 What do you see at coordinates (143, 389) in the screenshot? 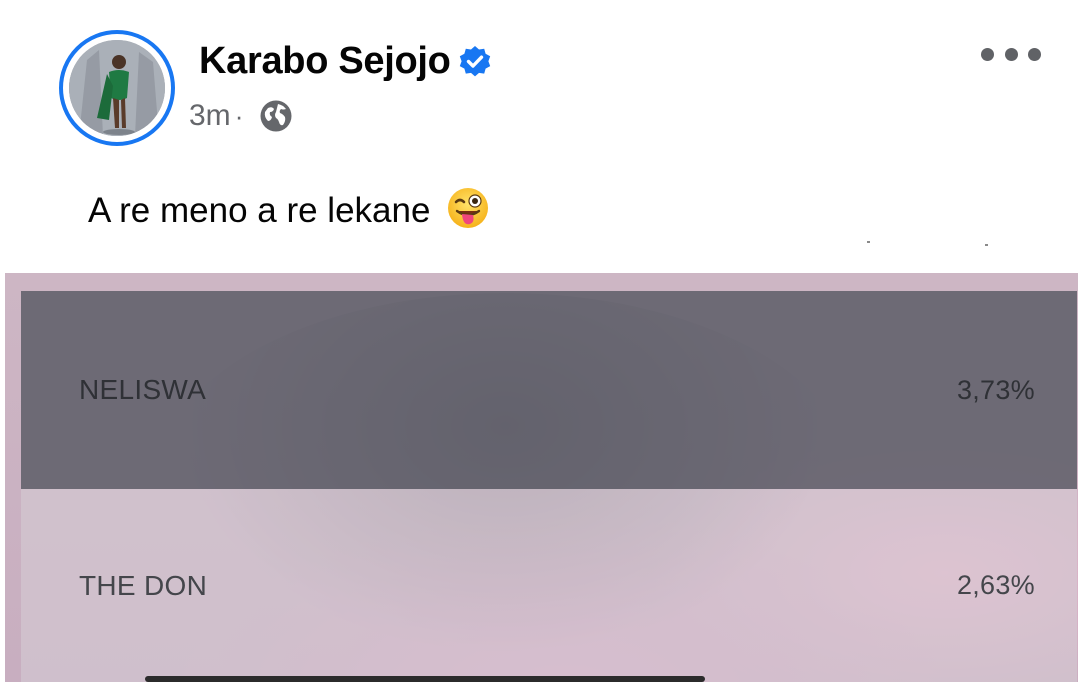
I see `poll-option-name: NELISWA` at bounding box center [143, 389].